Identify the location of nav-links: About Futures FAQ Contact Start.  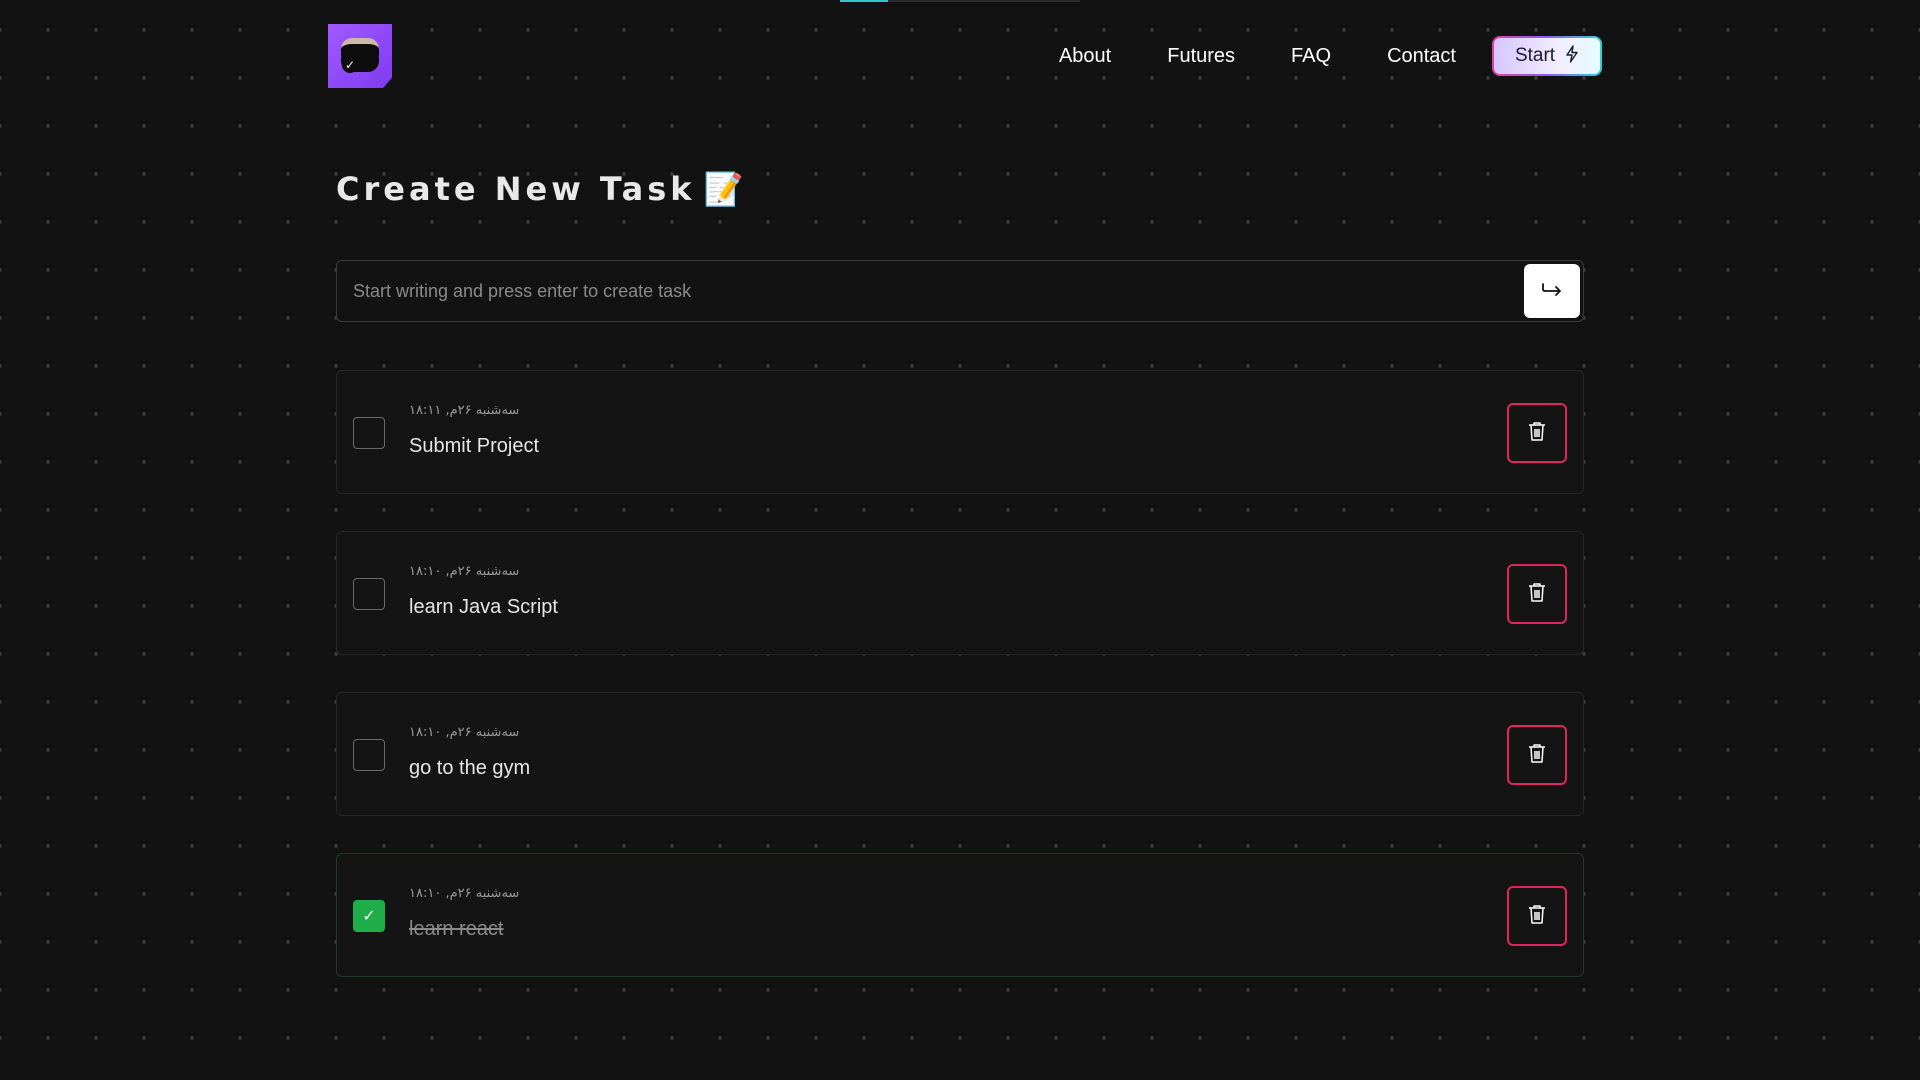
(1330, 56).